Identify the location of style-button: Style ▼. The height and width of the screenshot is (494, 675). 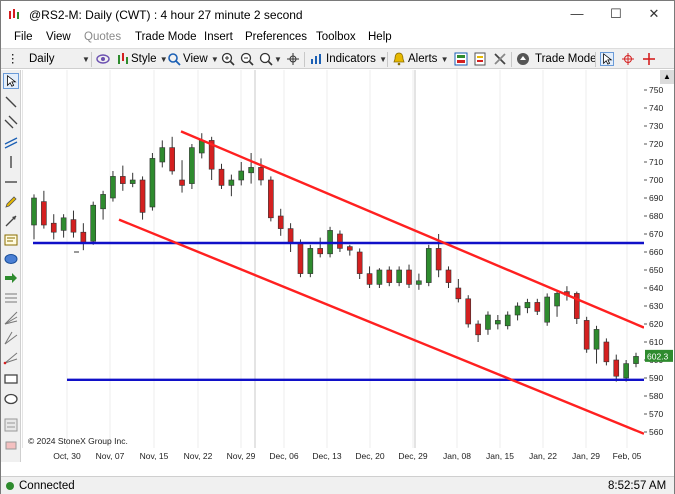
(149, 59).